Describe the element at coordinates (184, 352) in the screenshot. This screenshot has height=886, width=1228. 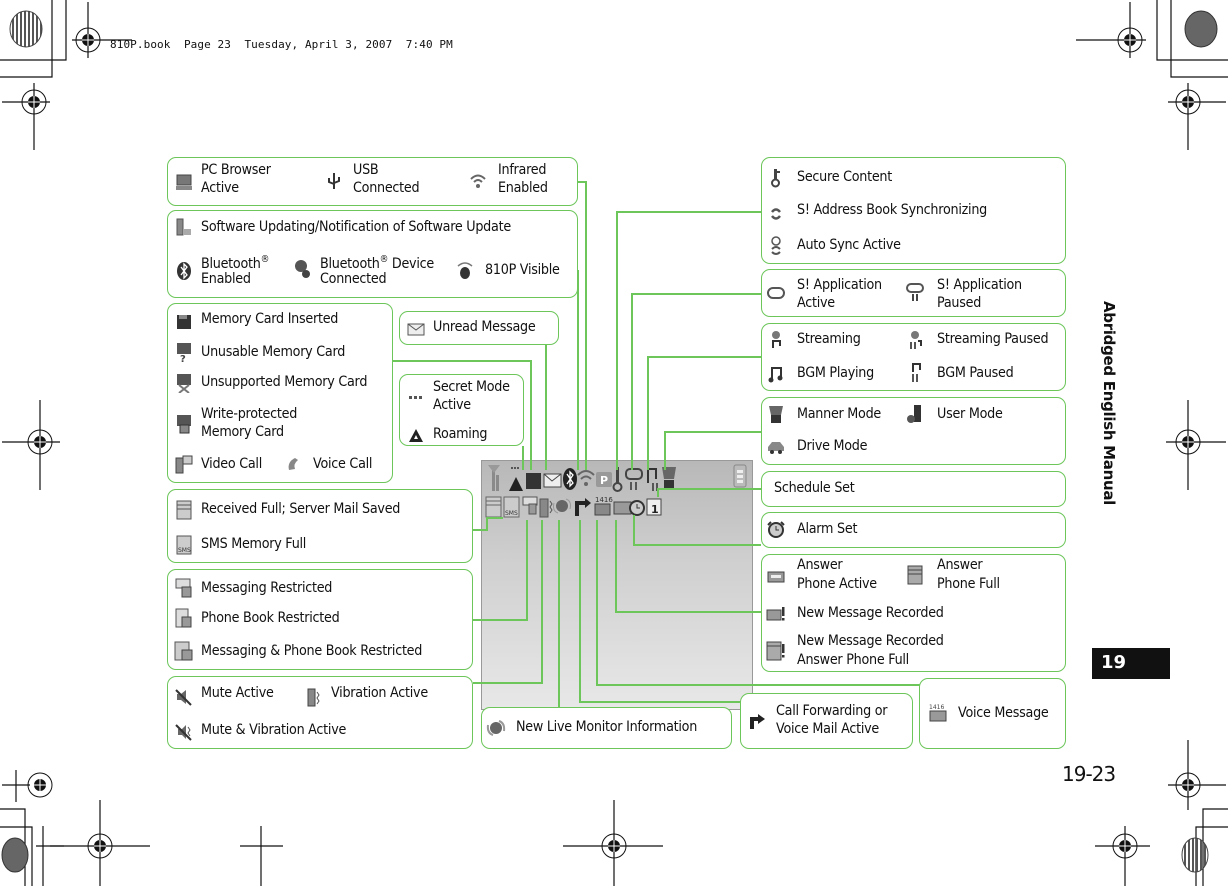
I see `memory-card-unusable-icon: ?` at that location.